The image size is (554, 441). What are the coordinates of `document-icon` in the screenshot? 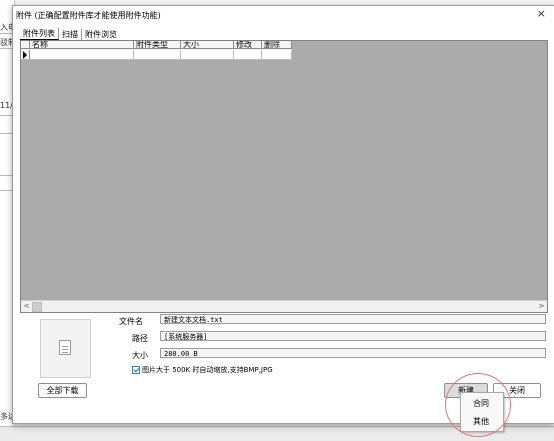 It's located at (65, 347).